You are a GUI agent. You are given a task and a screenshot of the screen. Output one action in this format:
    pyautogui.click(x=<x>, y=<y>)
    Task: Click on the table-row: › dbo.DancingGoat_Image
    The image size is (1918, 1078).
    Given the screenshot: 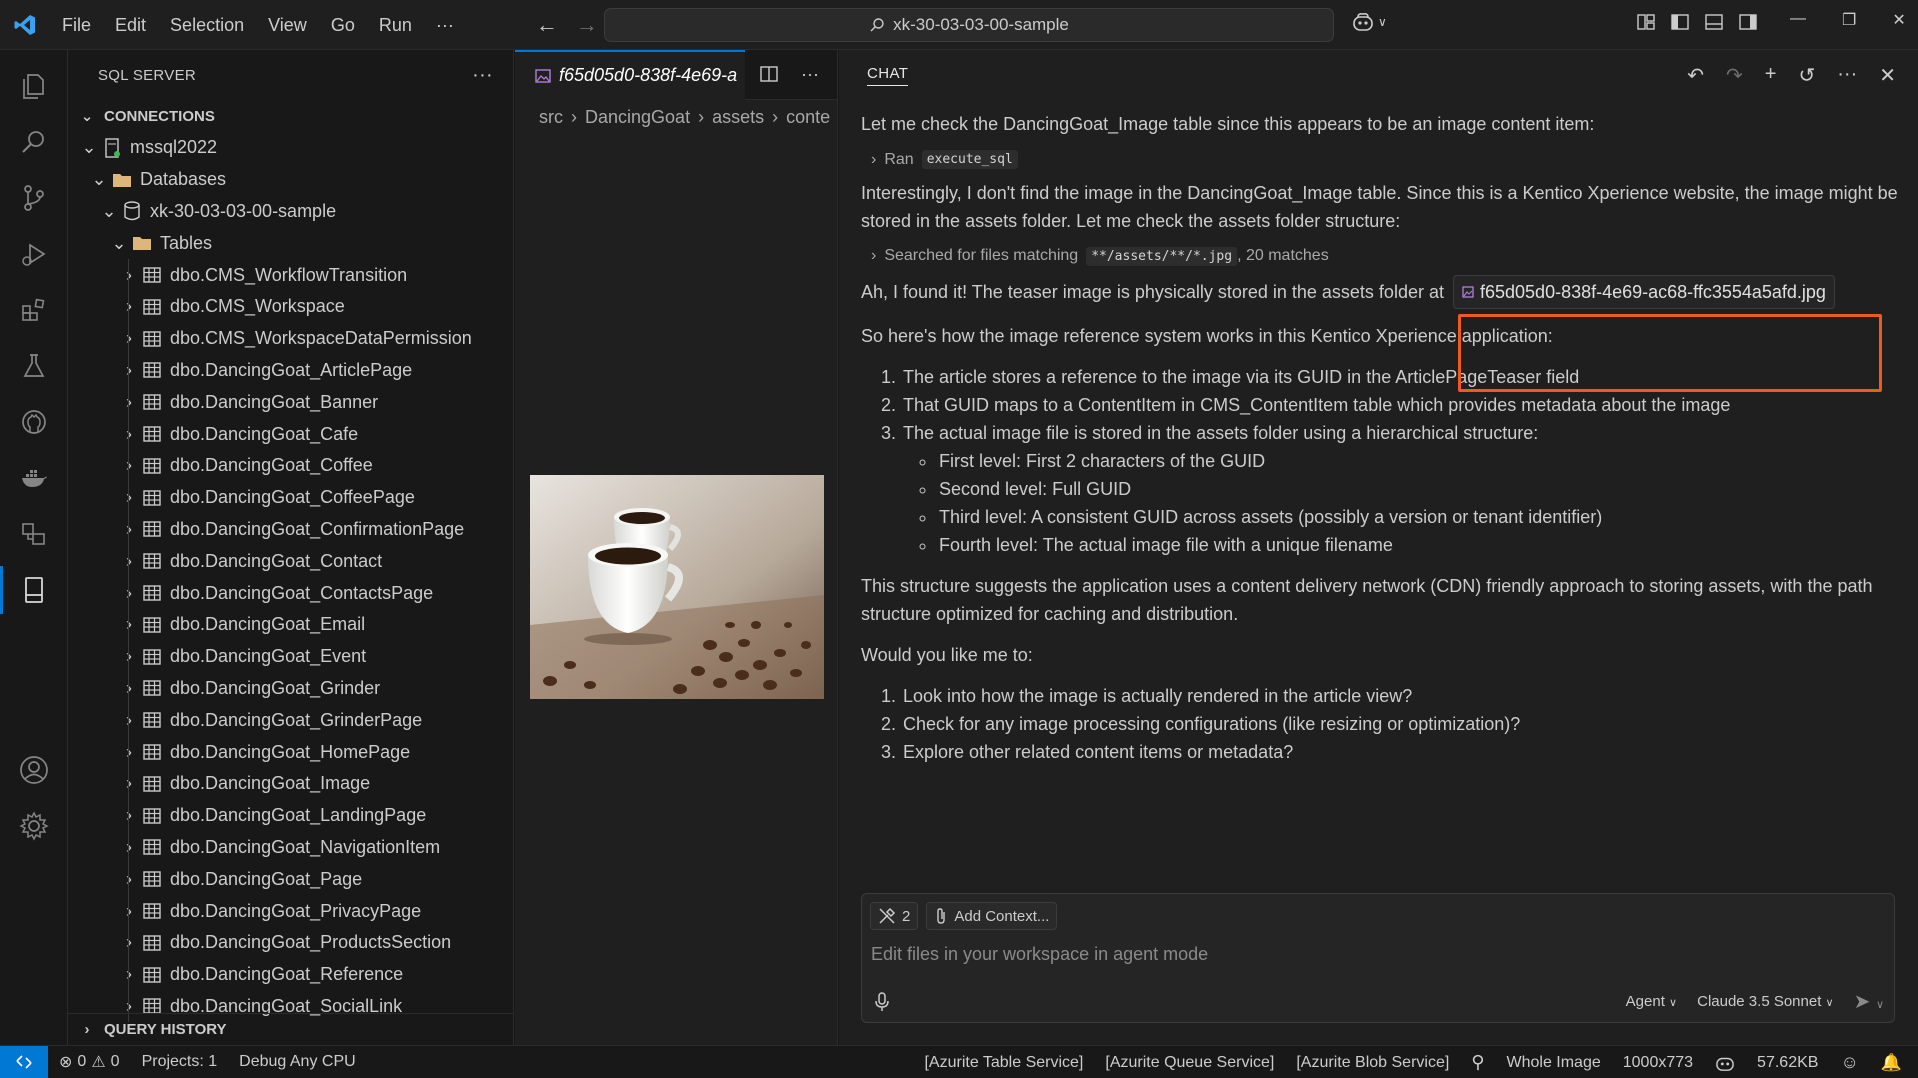 What is the action you would take?
    pyautogui.click(x=290, y=784)
    